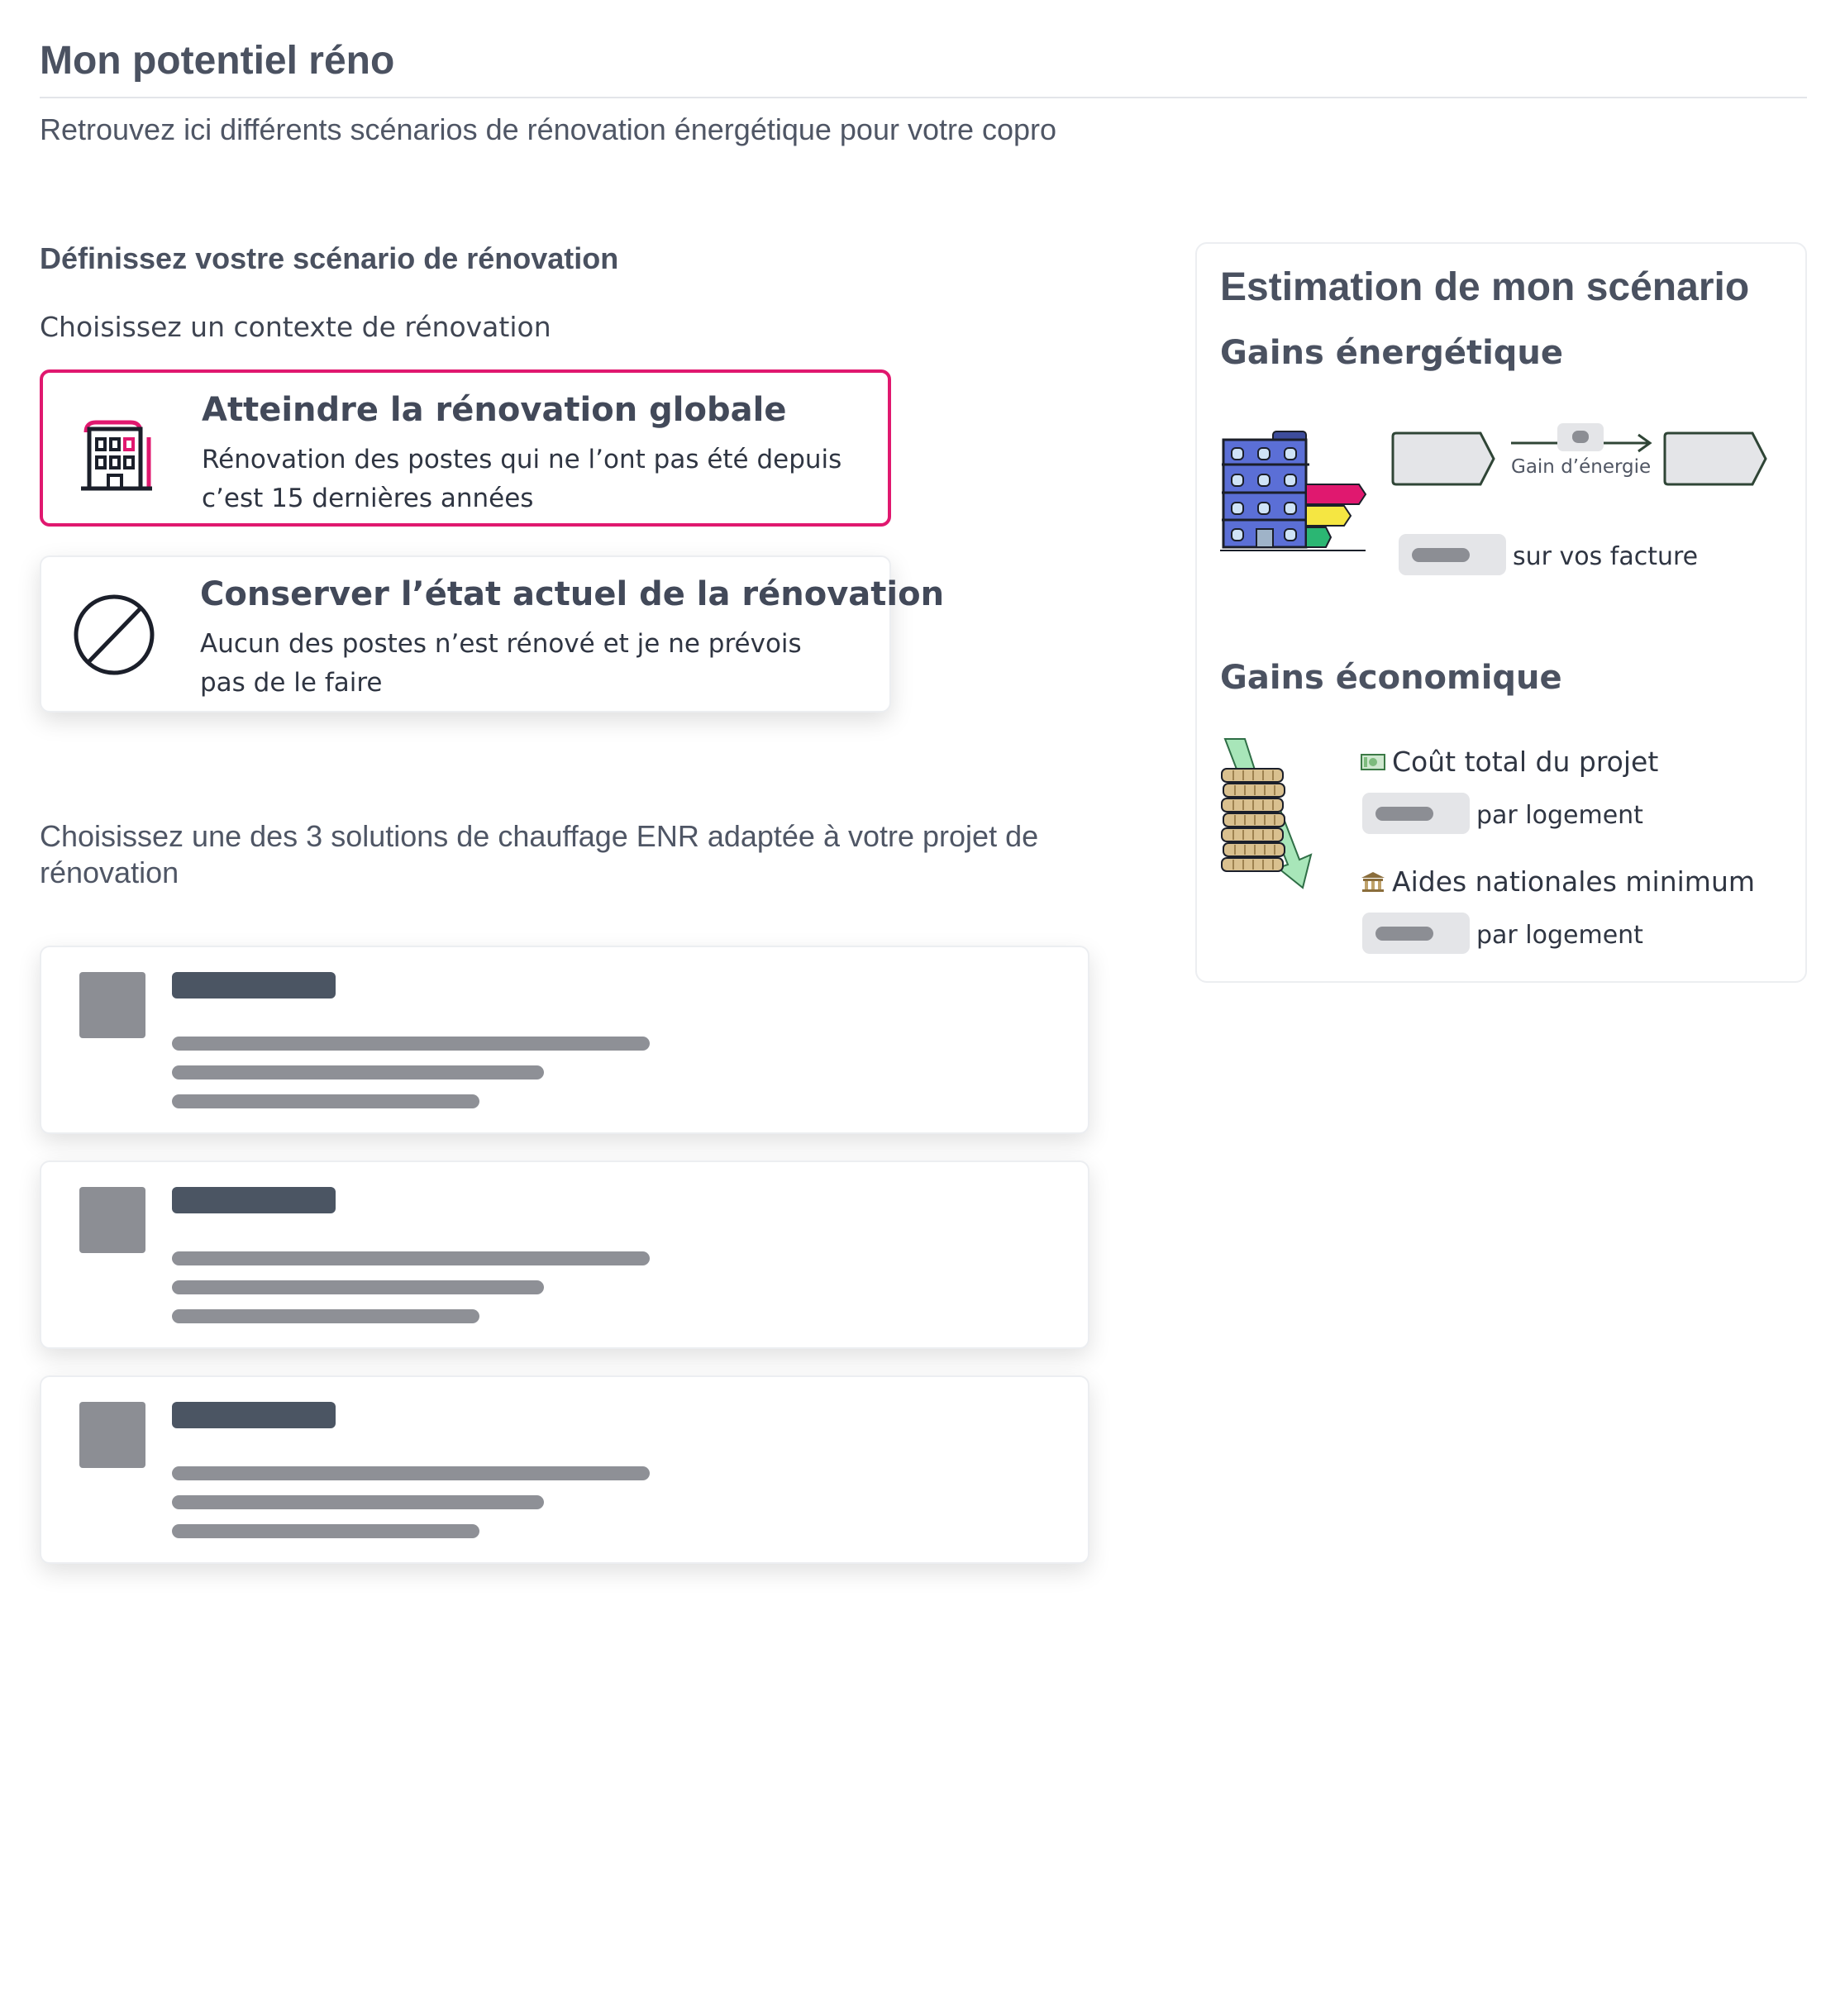 The width and height of the screenshot is (1845, 2016). What do you see at coordinates (573, 594) in the screenshot?
I see `option-title: Conserver l’état actuel de la rénovation` at bounding box center [573, 594].